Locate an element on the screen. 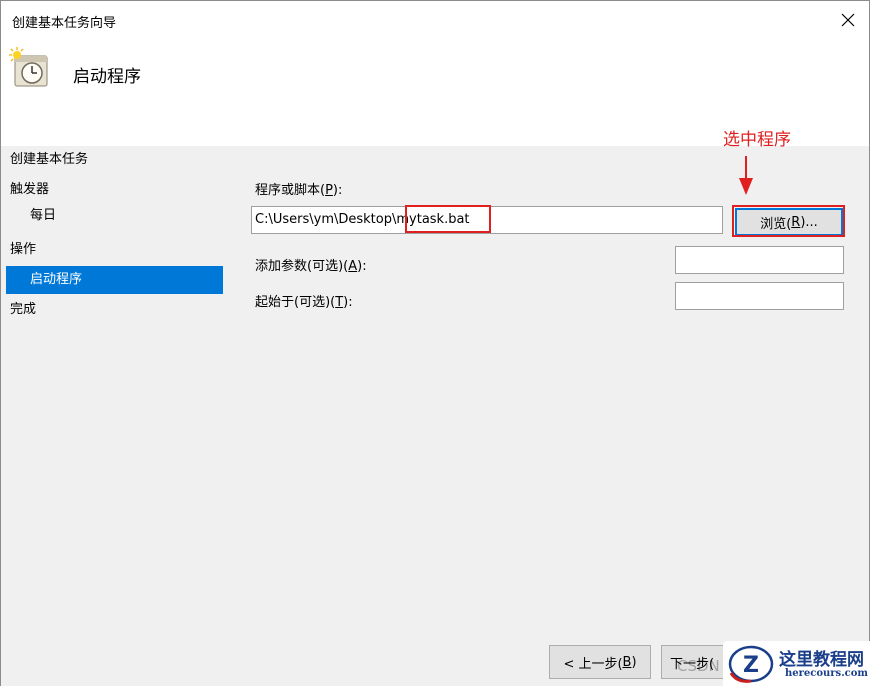 The image size is (870, 686). program-path-text: C:\Users\ym\Desktop\ is located at coordinates (326, 219).